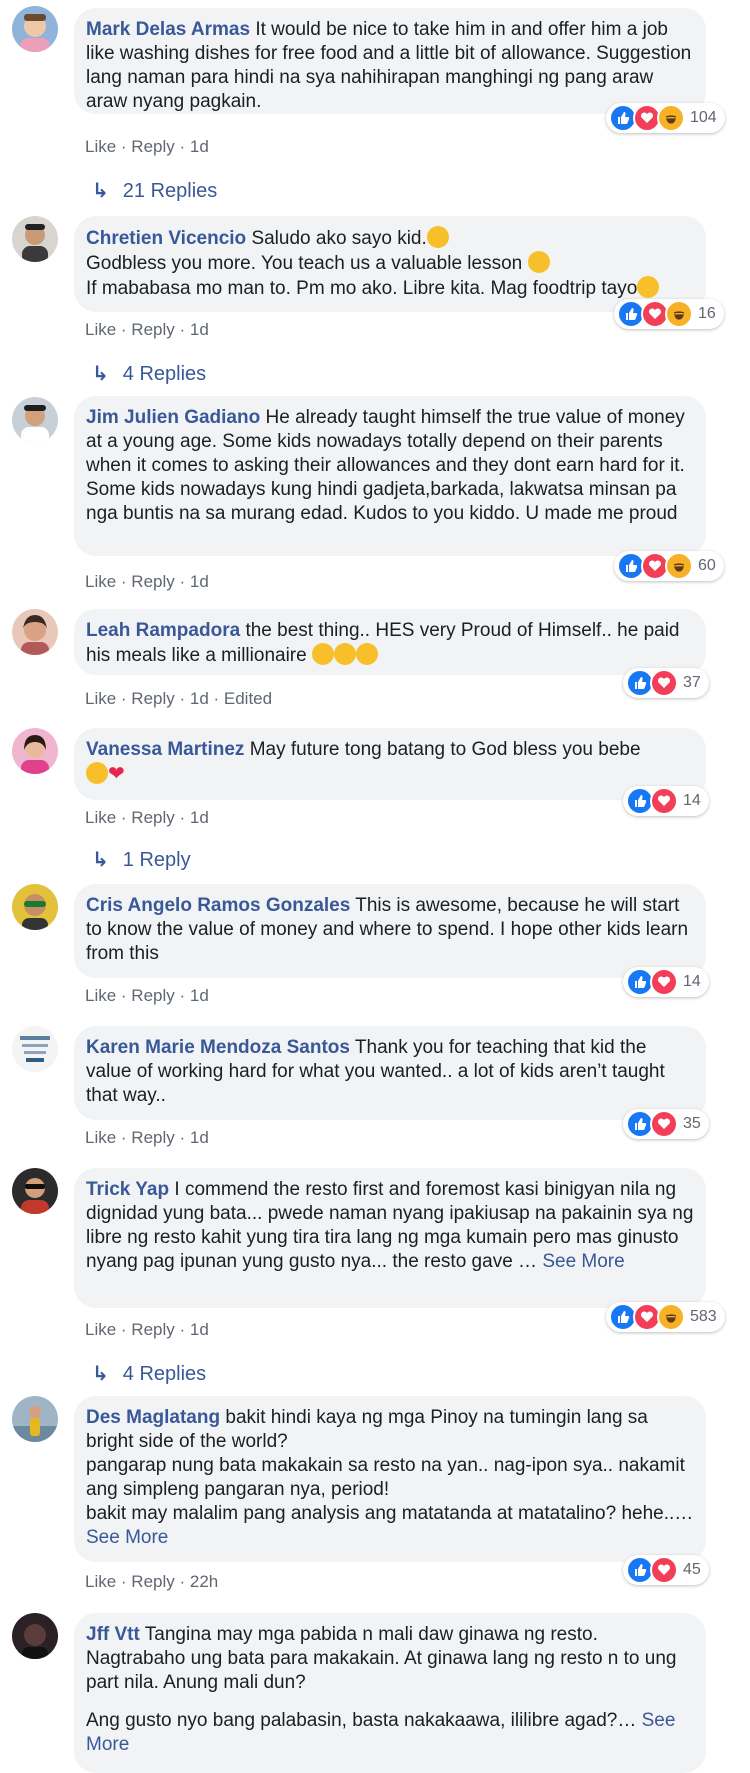  I want to click on author-name: Jim Julien Gadiano, so click(173, 417).